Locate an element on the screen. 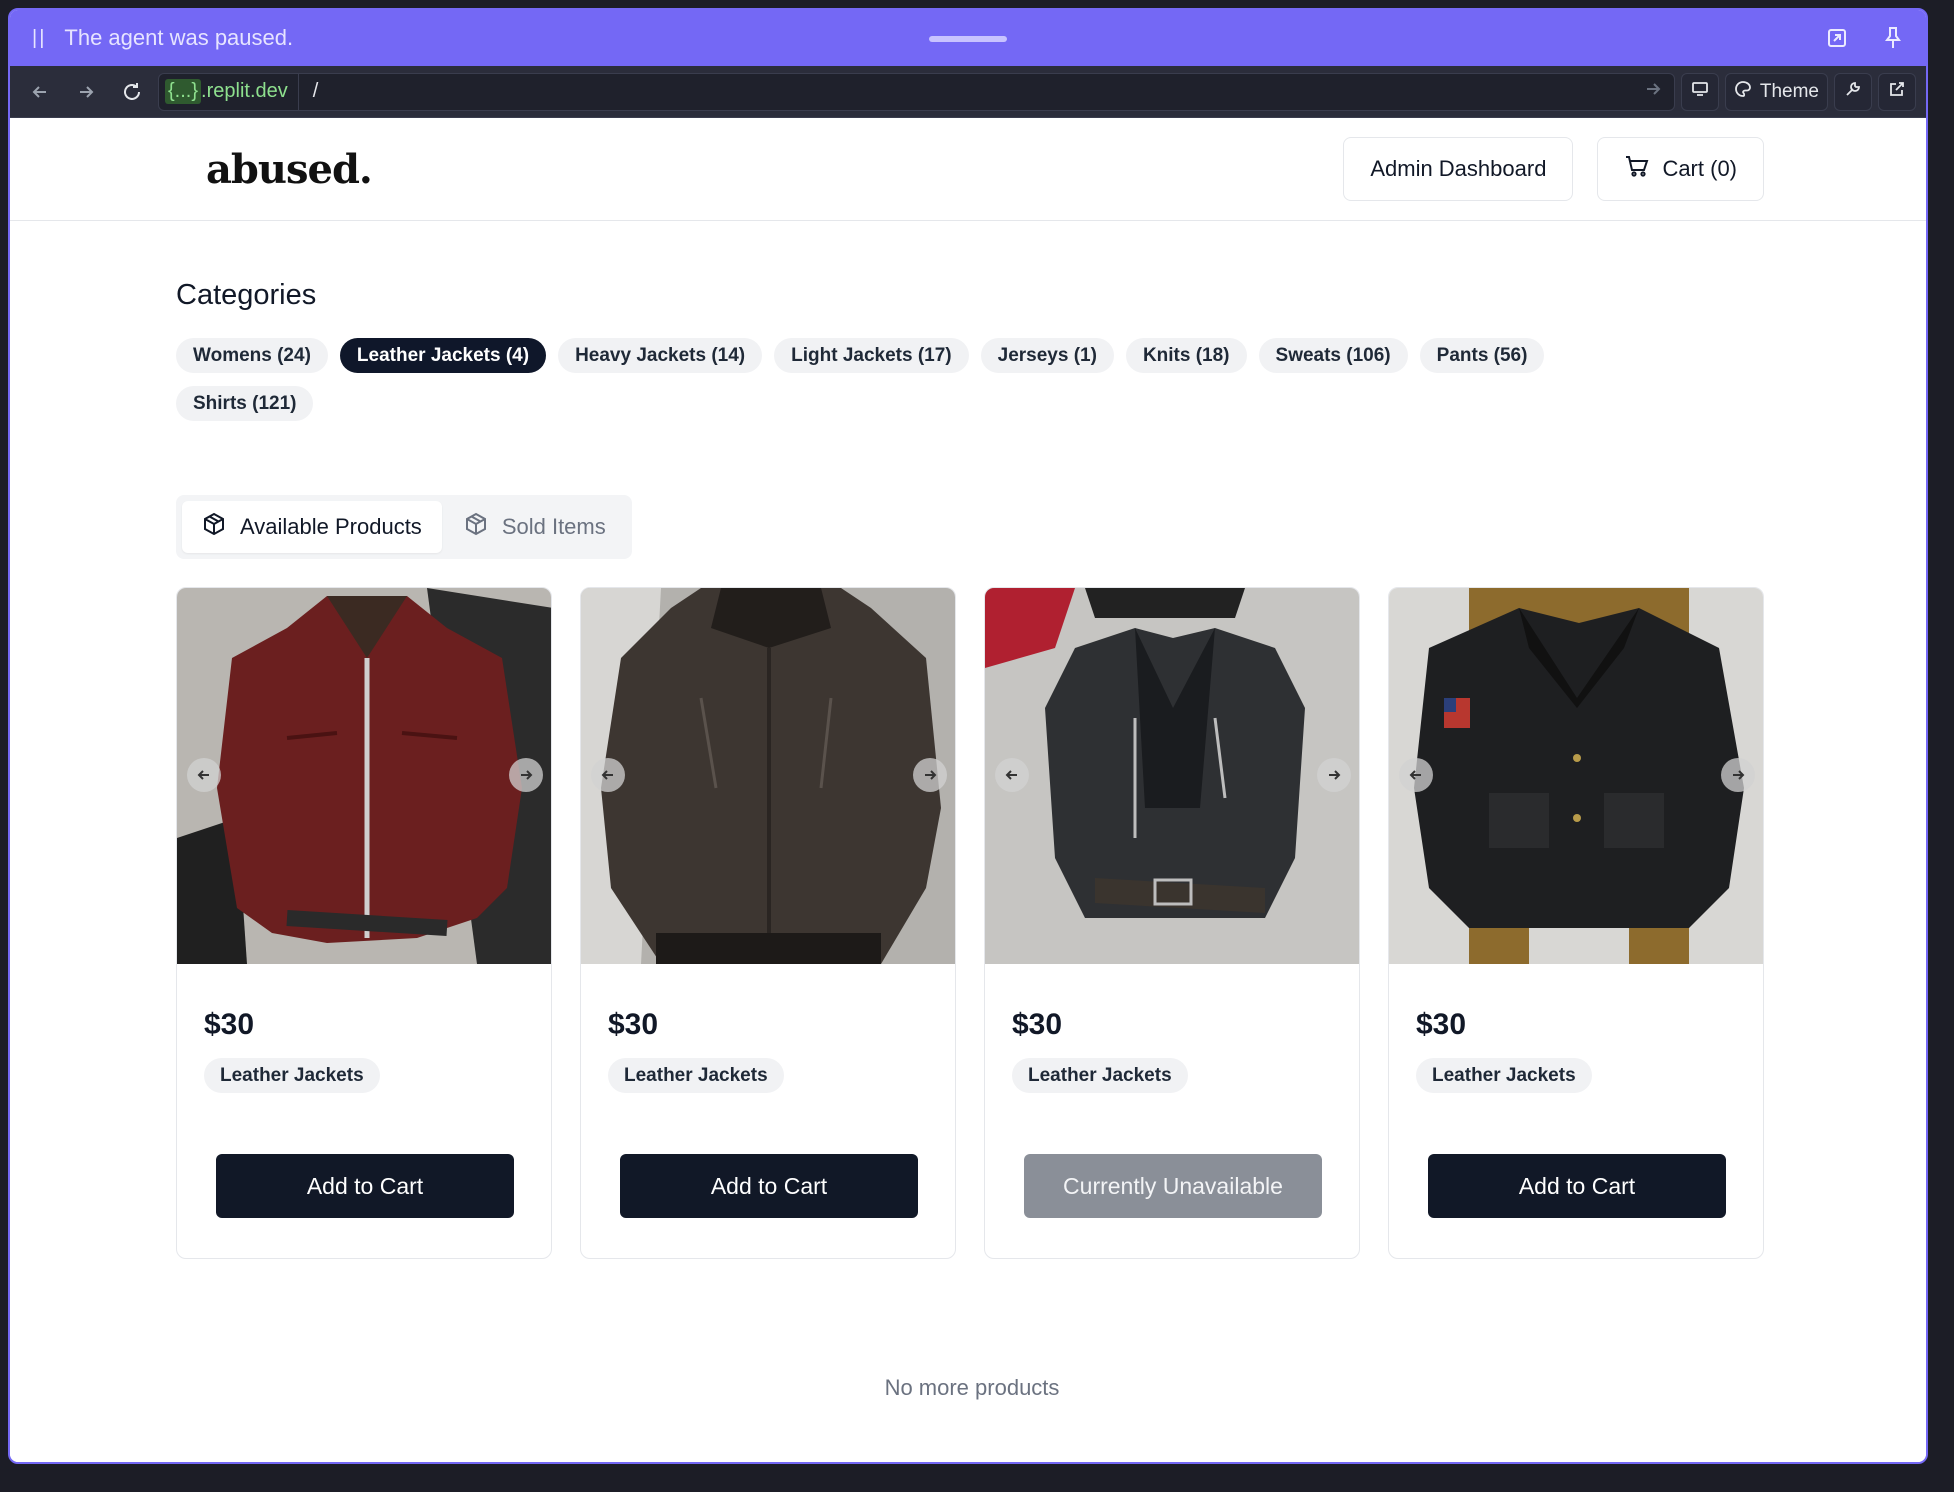 The image size is (1954, 1492). admin-dashboard-label: Admin Dashboard is located at coordinates (1458, 168).